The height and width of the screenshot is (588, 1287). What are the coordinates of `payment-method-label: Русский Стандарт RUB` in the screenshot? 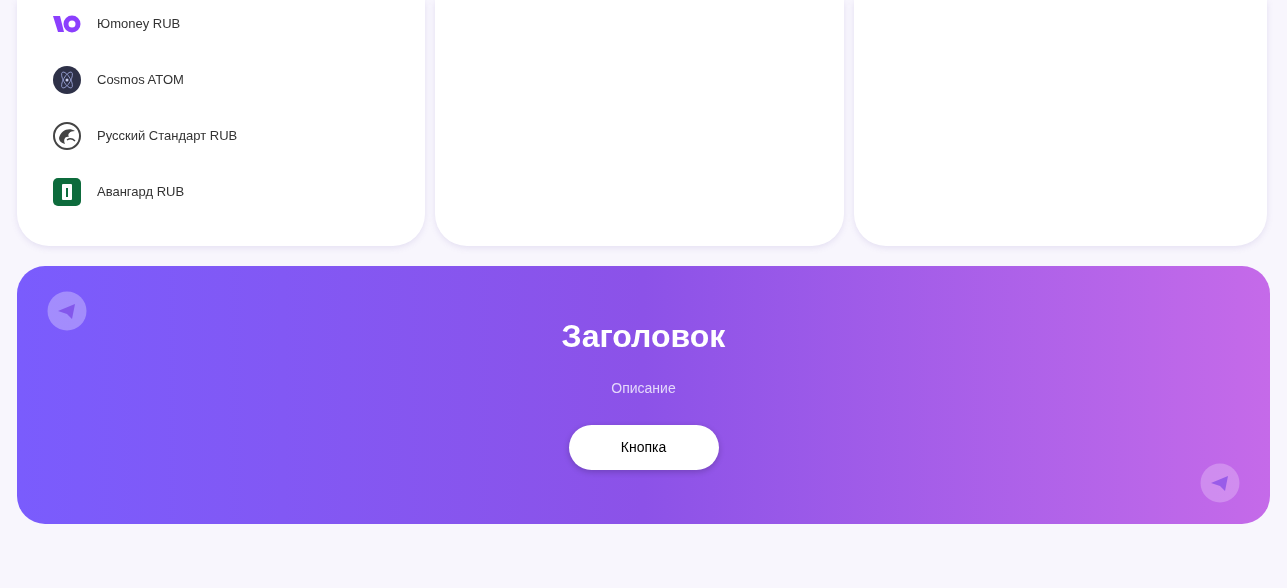 It's located at (167, 136).